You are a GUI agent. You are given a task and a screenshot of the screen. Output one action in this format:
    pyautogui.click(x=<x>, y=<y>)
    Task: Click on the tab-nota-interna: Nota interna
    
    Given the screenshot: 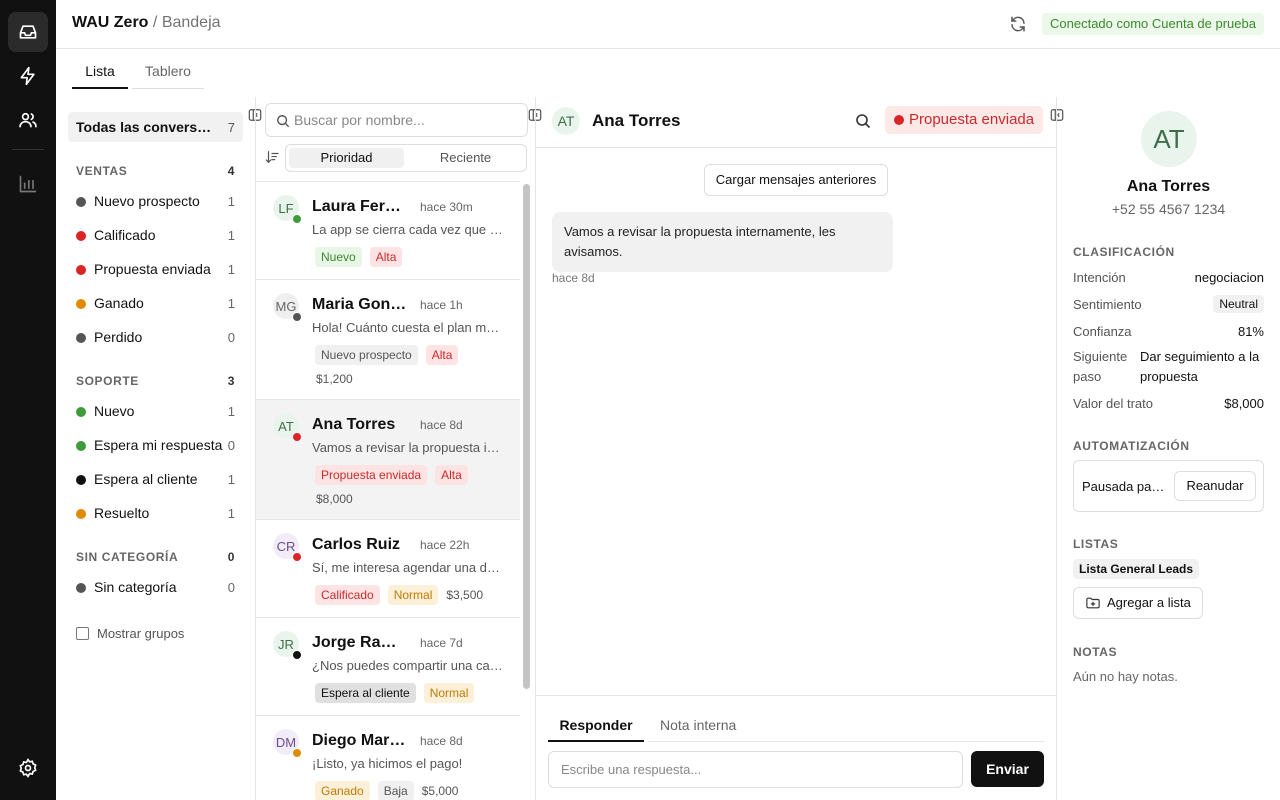 What is the action you would take?
    pyautogui.click(x=846, y=725)
    